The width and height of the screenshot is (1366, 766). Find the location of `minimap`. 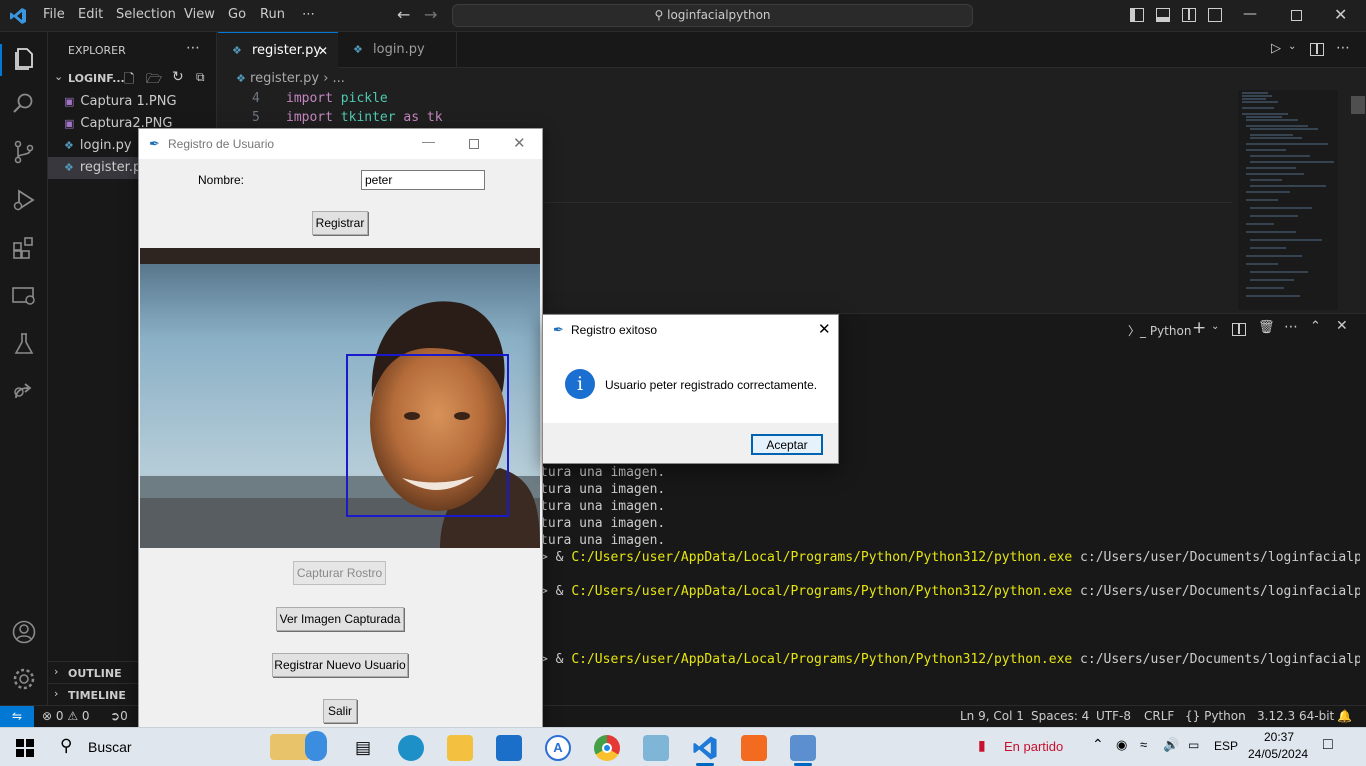

minimap is located at coordinates (1288, 200).